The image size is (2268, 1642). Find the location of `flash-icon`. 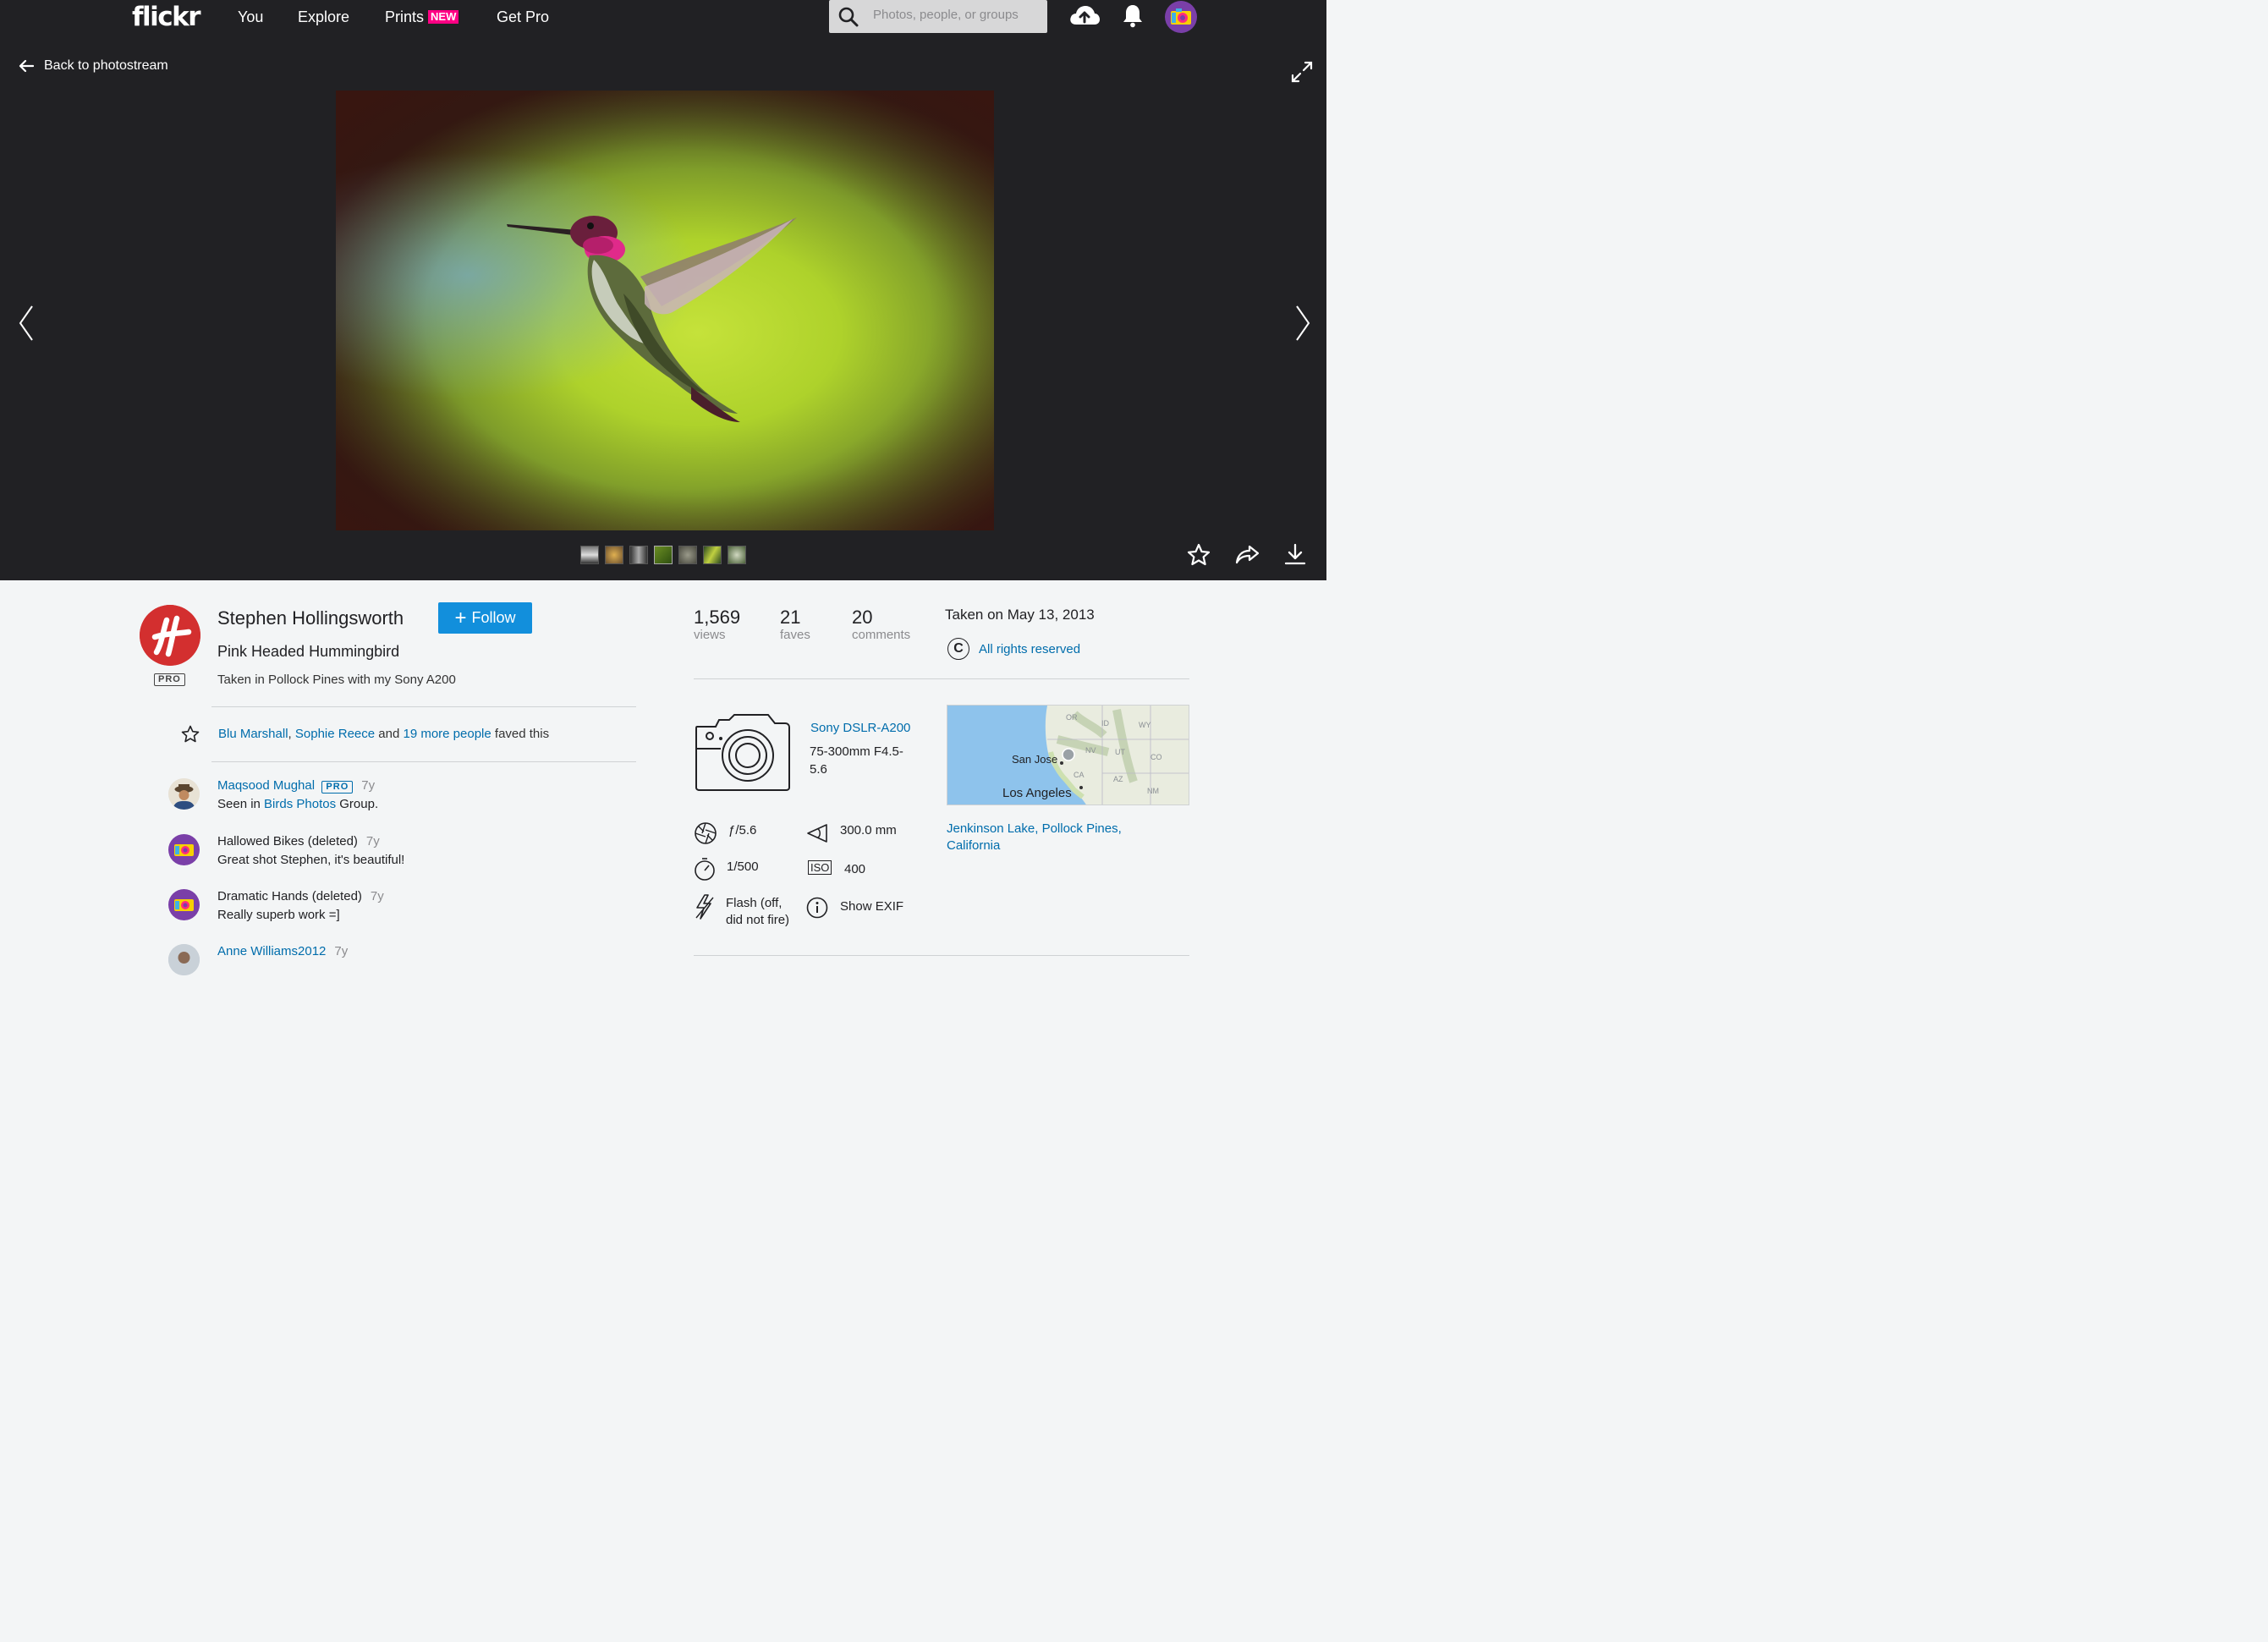

flash-icon is located at coordinates (704, 907).